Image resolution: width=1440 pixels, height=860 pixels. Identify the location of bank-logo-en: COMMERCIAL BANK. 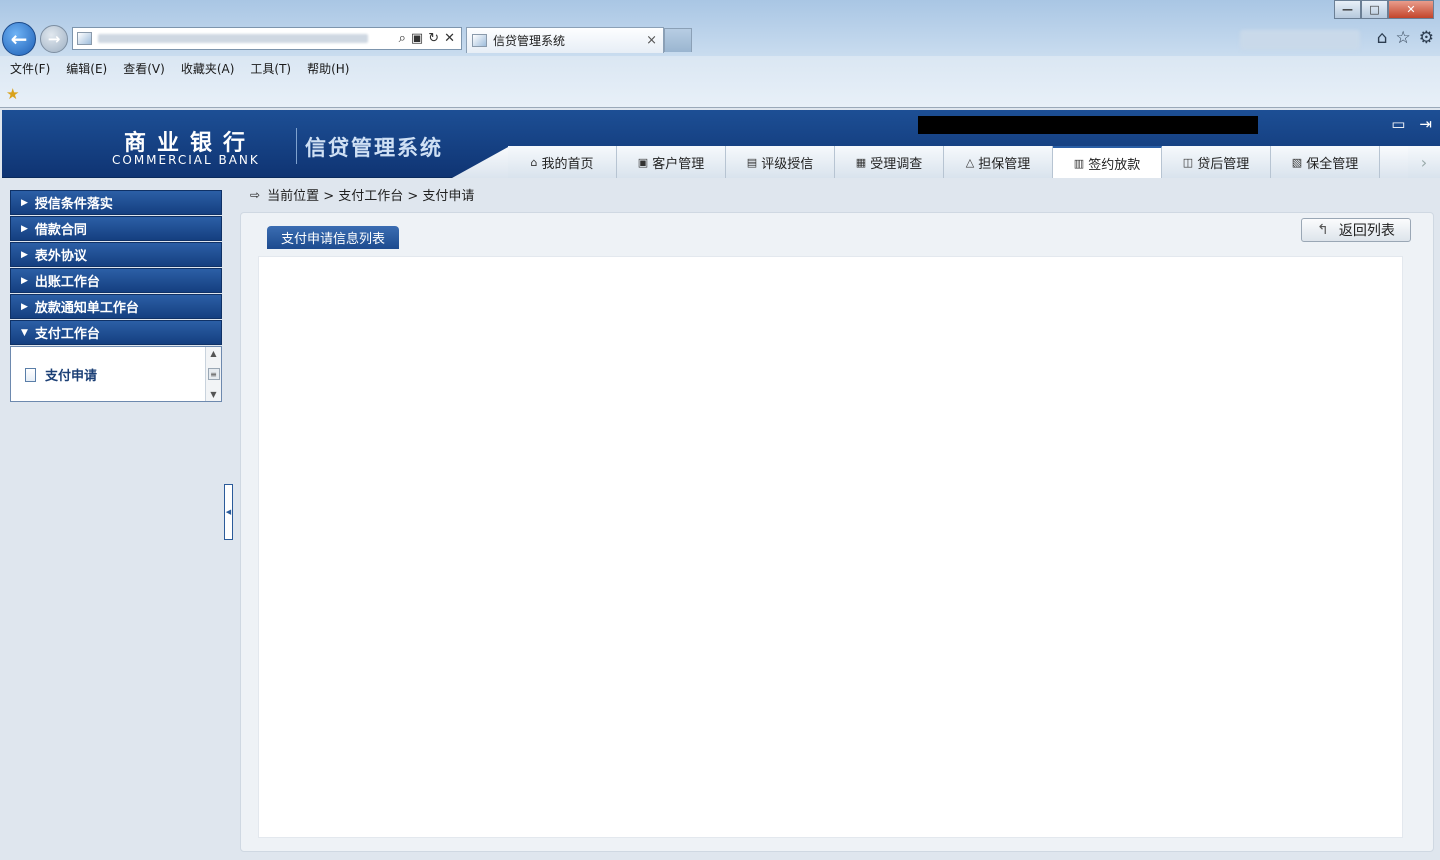
(186, 160).